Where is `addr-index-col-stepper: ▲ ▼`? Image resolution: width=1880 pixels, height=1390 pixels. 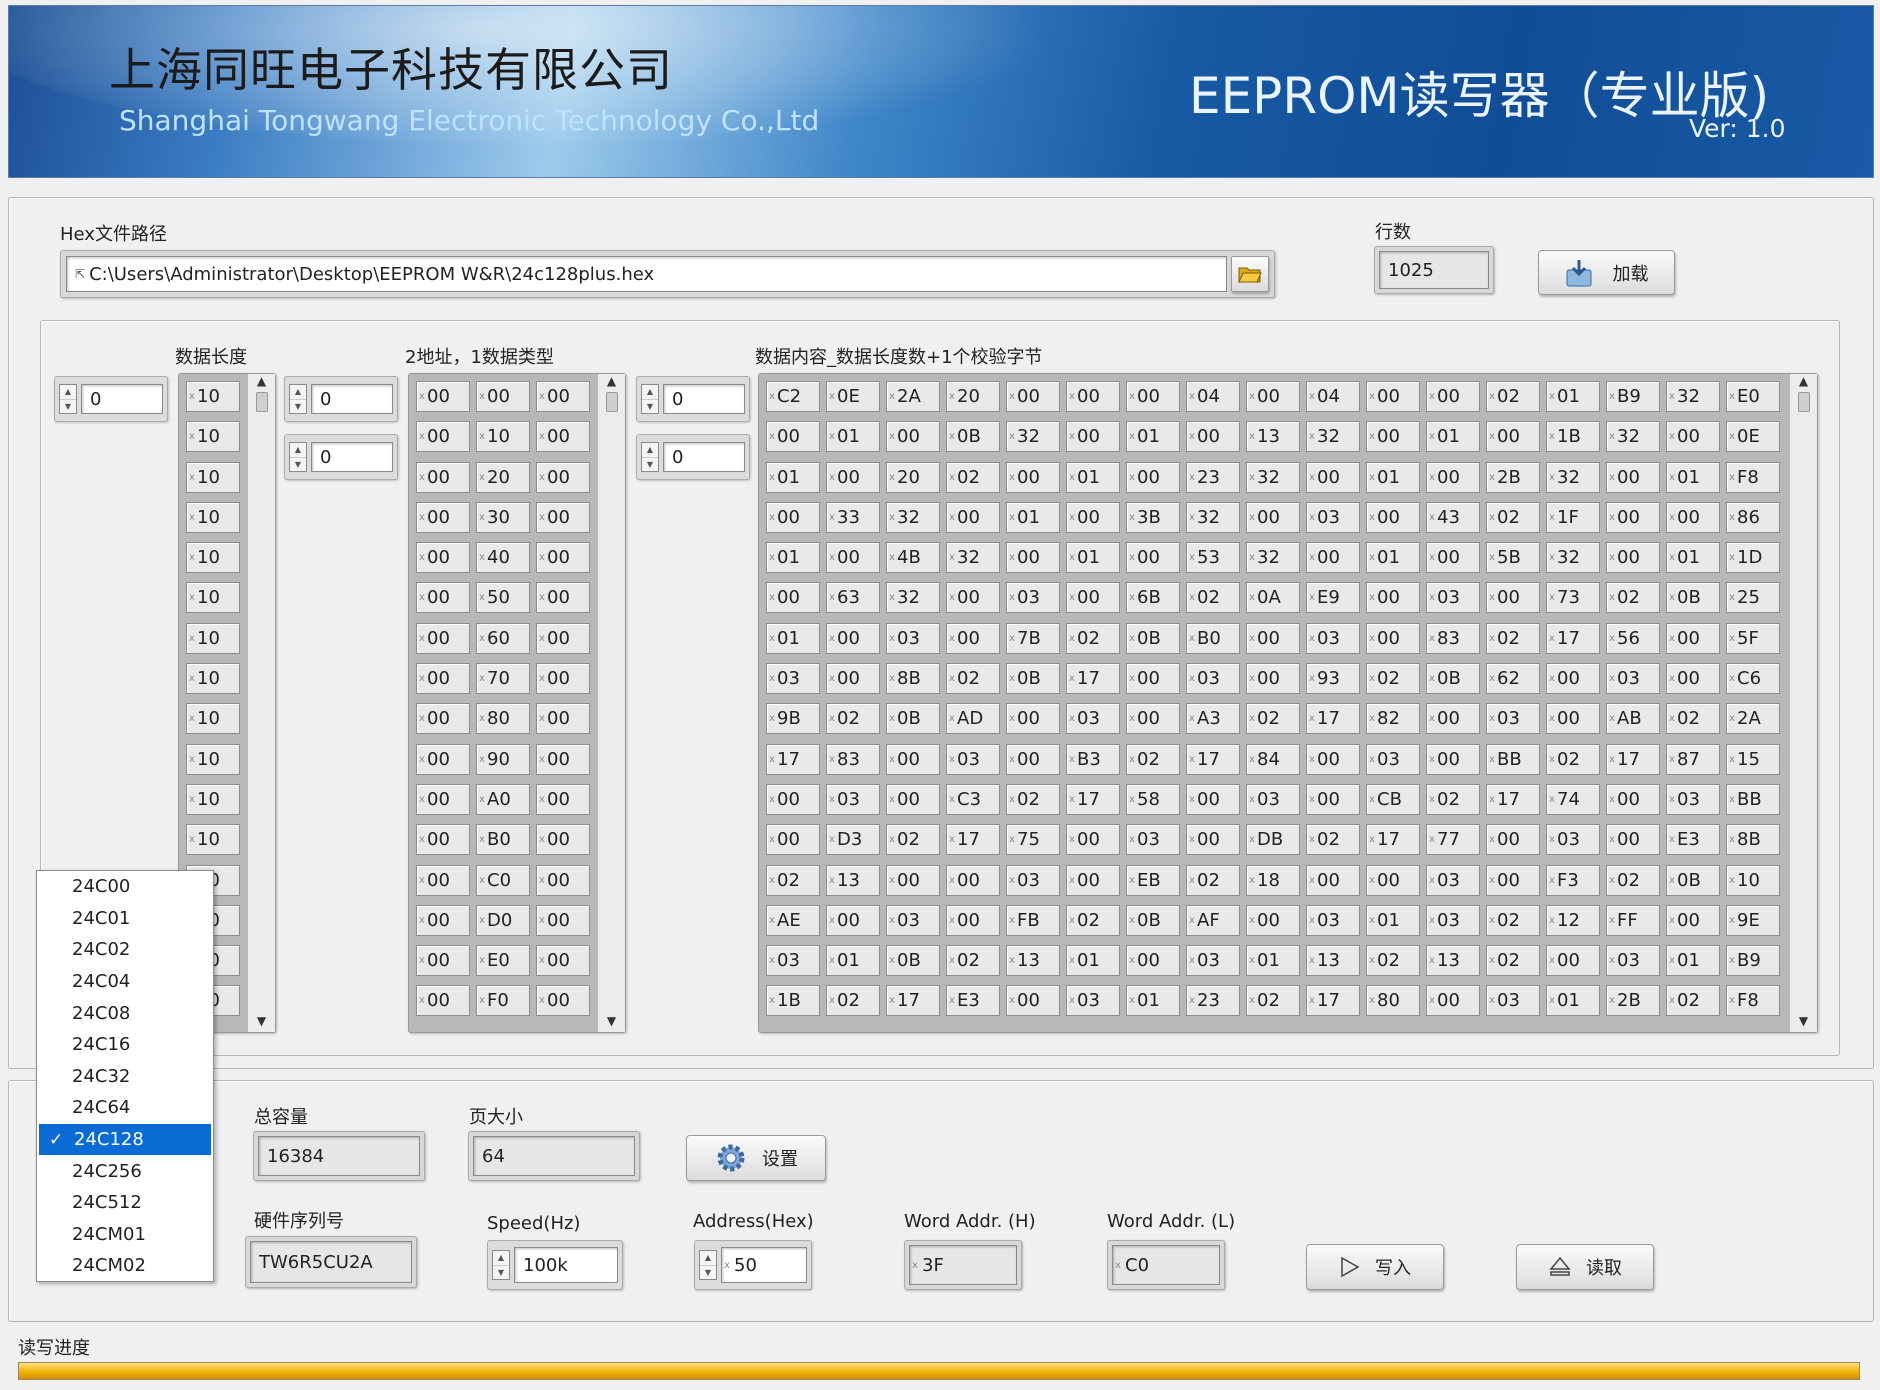 addr-index-col-stepper: ▲ ▼ is located at coordinates (298, 457).